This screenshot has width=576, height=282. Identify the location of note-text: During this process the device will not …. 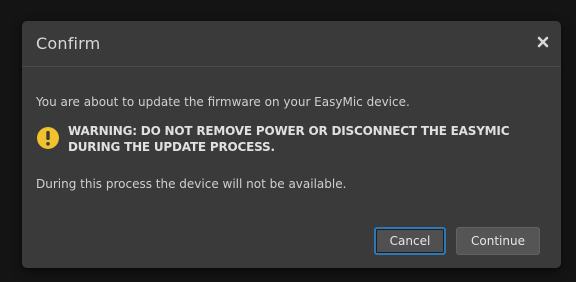
(191, 184).